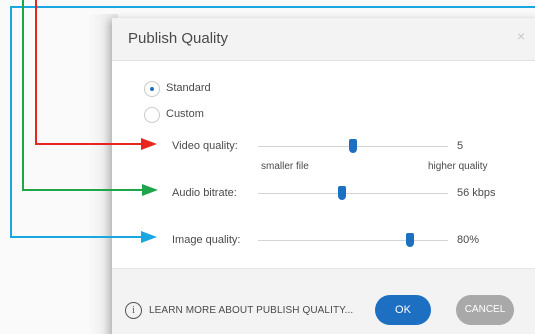 The height and width of the screenshot is (334, 535). What do you see at coordinates (185, 114) in the screenshot?
I see `radio-custom-label: Custom` at bounding box center [185, 114].